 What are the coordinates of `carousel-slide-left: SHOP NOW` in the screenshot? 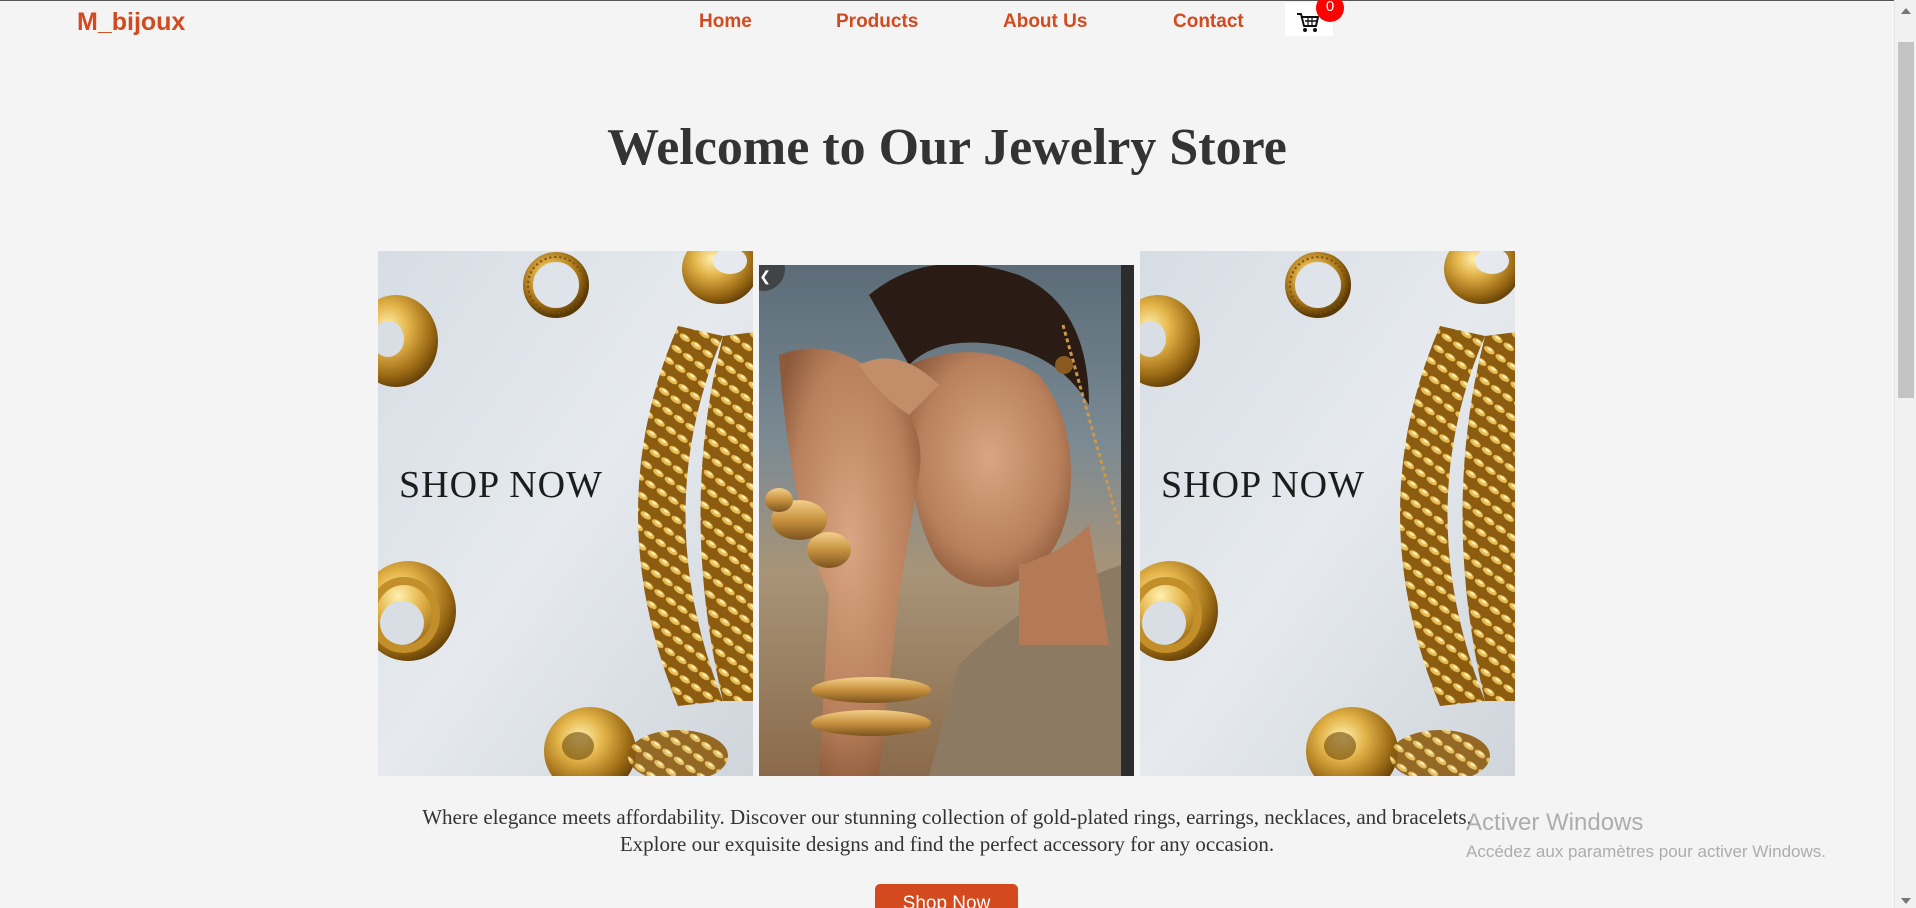 It's located at (565, 513).